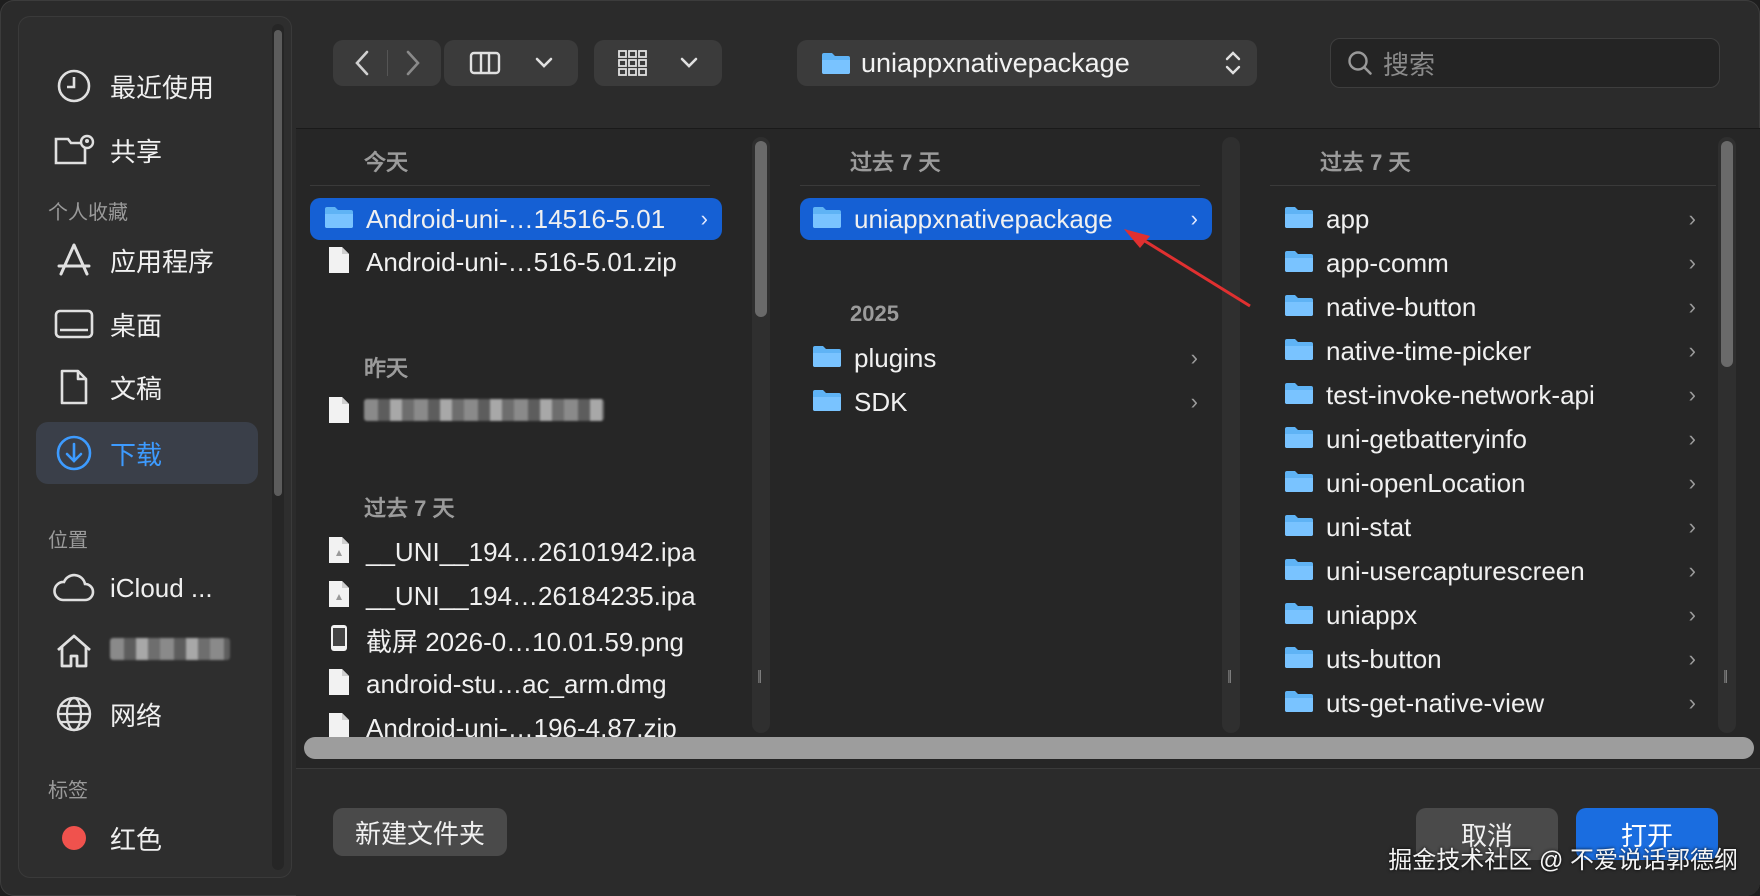 The width and height of the screenshot is (1760, 896). Describe the element at coordinates (1187, 268) in the screenshot. I see `annotation-arrow` at that location.